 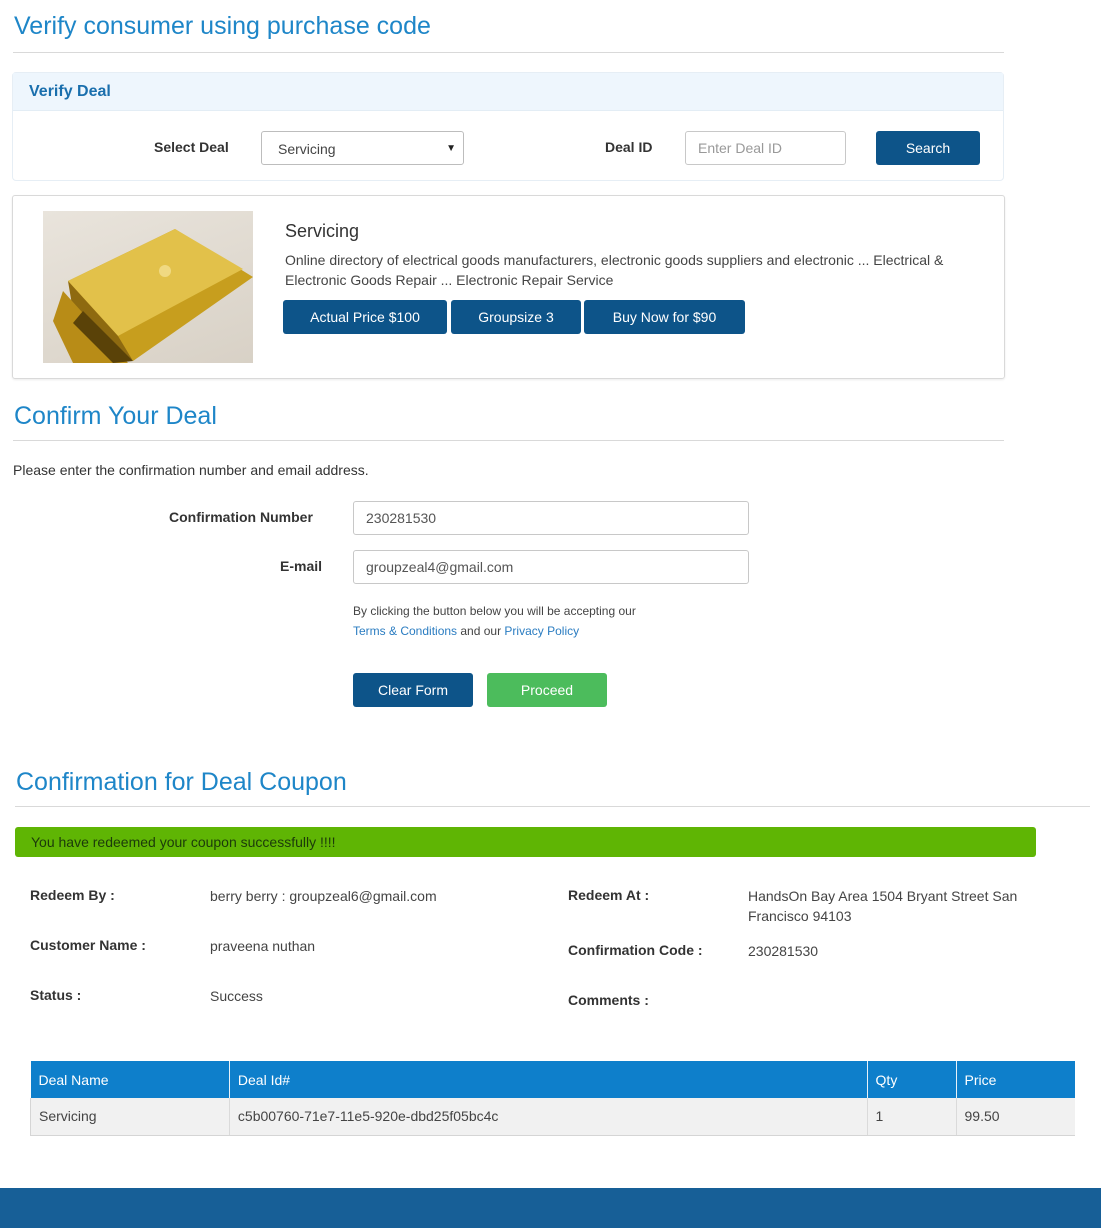 What do you see at coordinates (362, 148) in the screenshot?
I see `select-deal-dropdown: Servicing ▼` at bounding box center [362, 148].